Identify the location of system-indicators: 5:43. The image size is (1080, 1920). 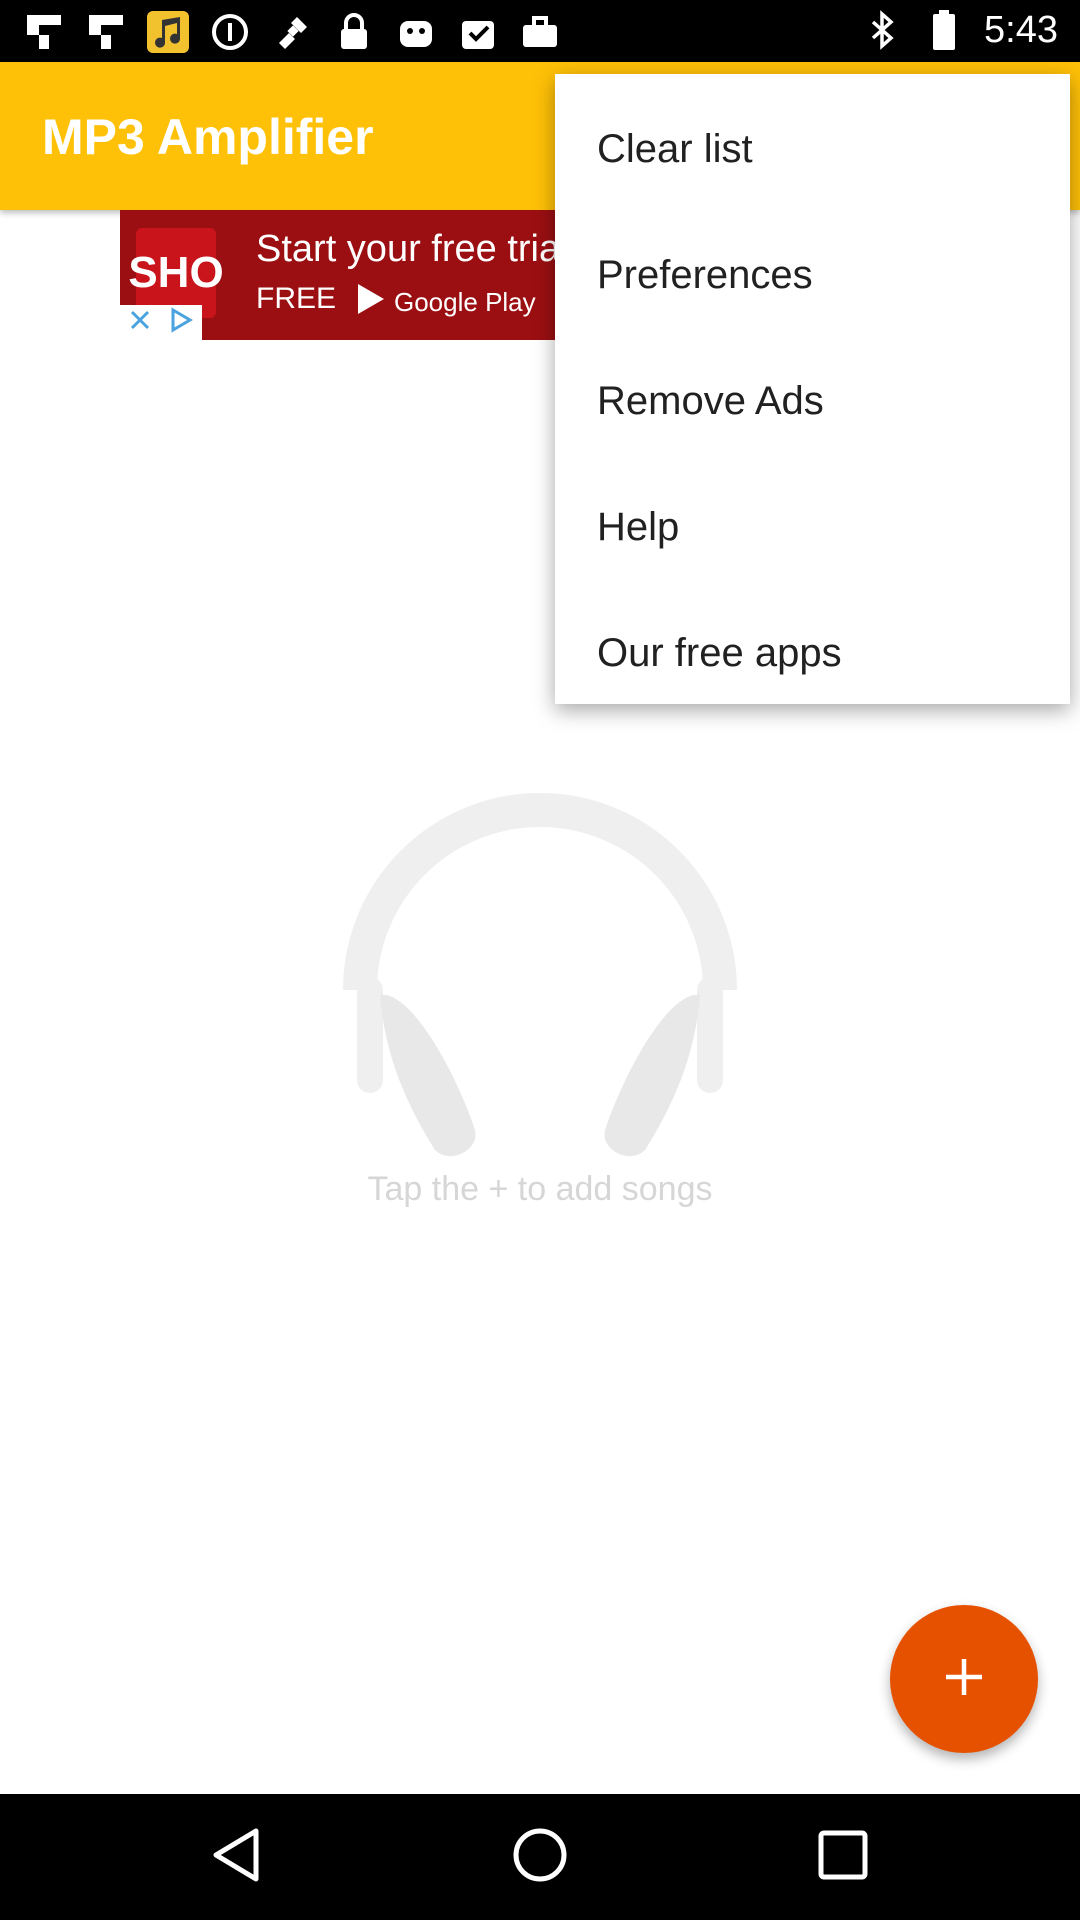
(959, 30).